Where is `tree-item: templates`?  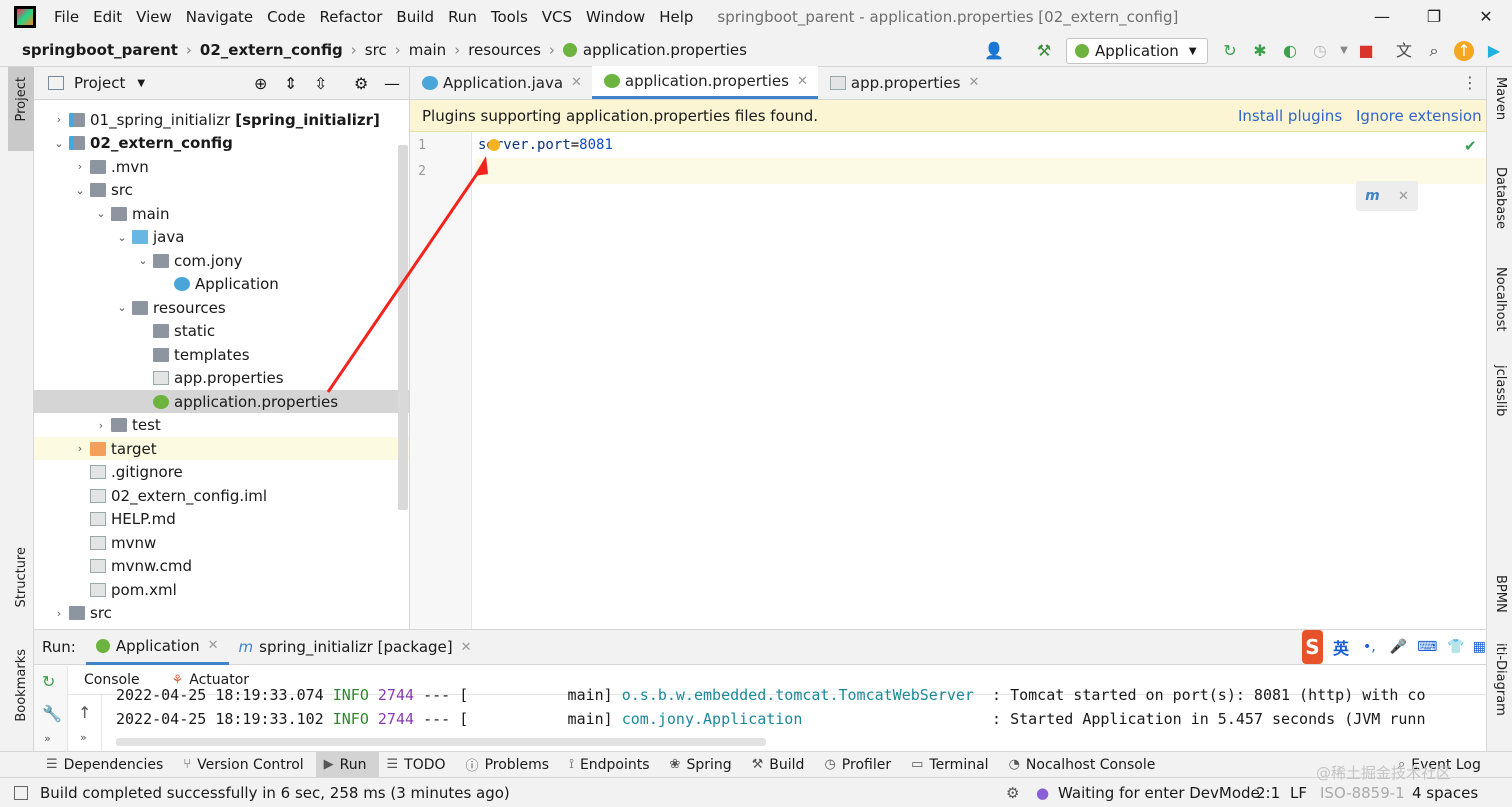
tree-item: templates is located at coordinates (221, 354).